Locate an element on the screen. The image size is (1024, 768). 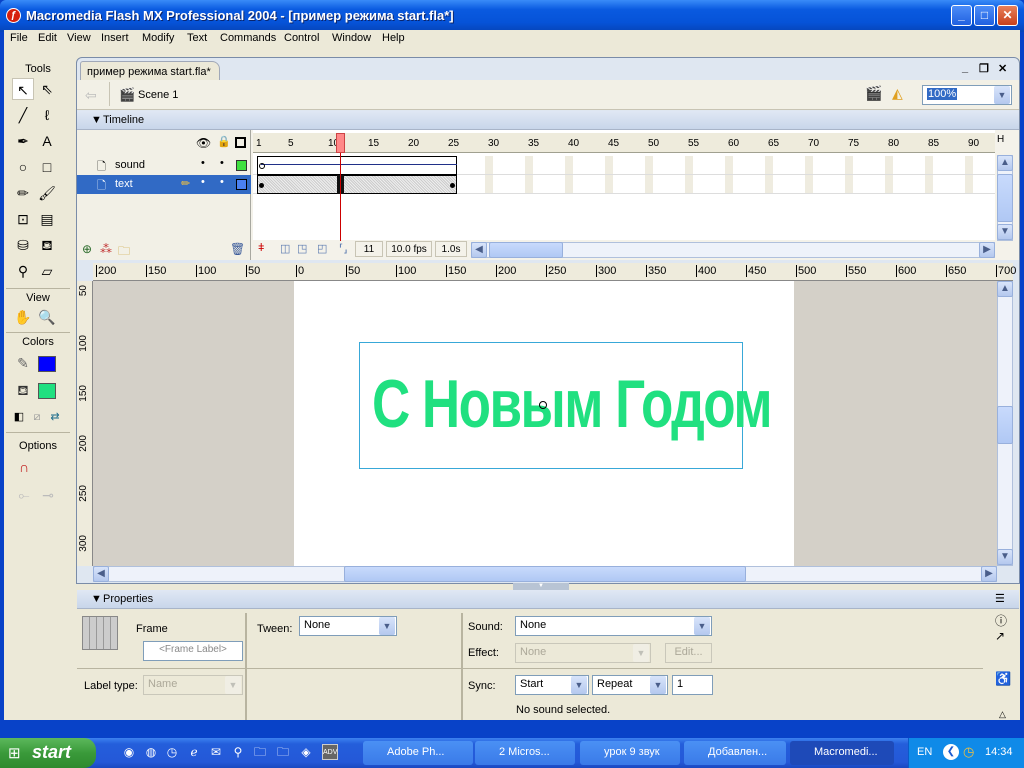
playhead is located at coordinates (340, 143).